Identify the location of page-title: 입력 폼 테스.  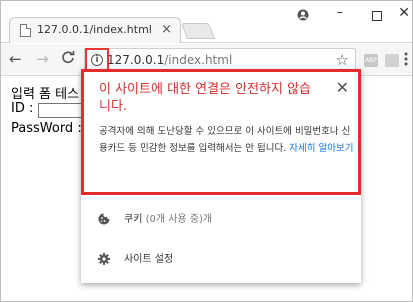
(45, 94).